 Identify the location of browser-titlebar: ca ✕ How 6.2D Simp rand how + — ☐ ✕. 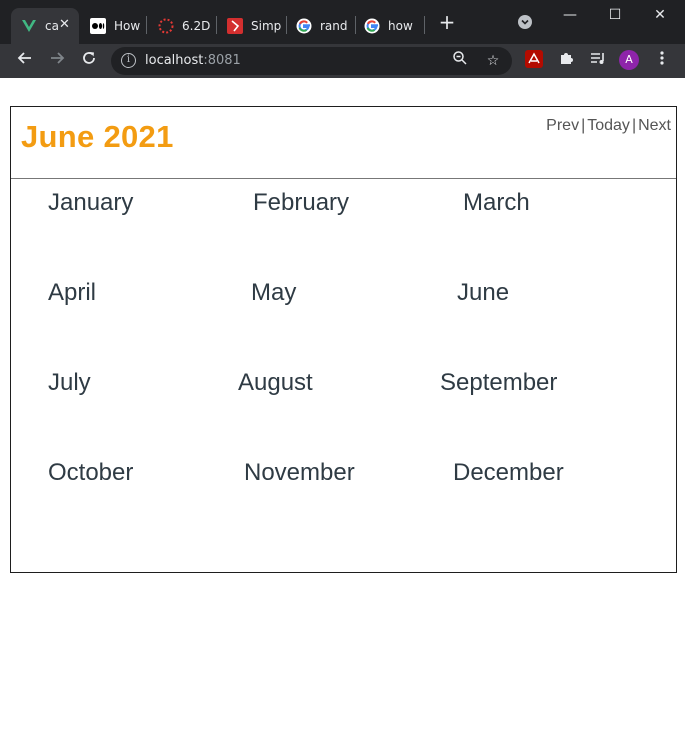
(342, 22).